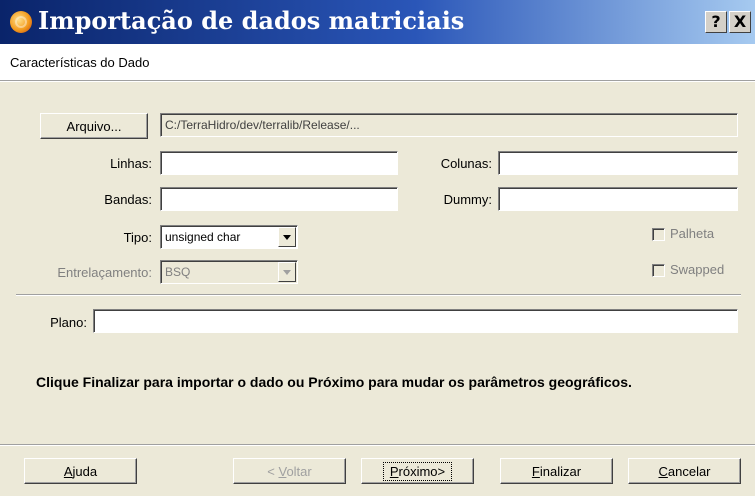 The image size is (755, 496). Describe the element at coordinates (378, 295) in the screenshot. I see `section-divider` at that location.